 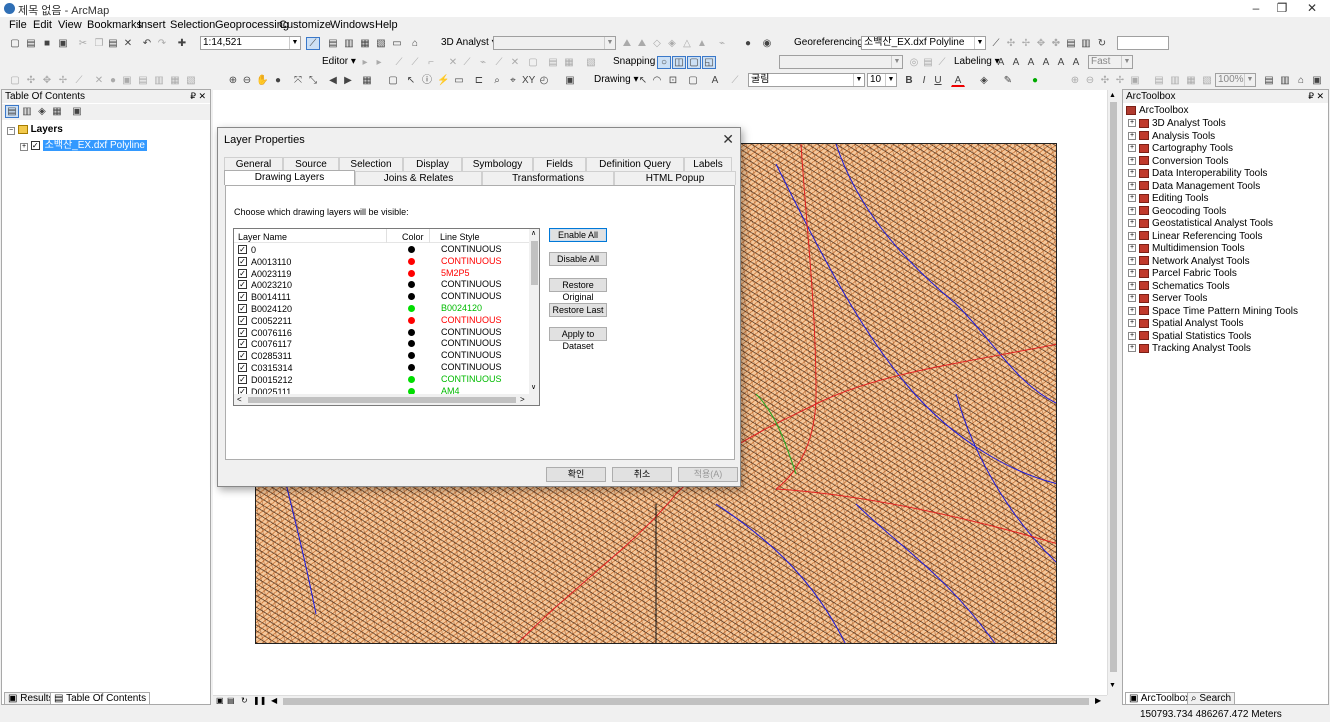 I want to click on georef-rotate-input, so click(x=1143, y=43).